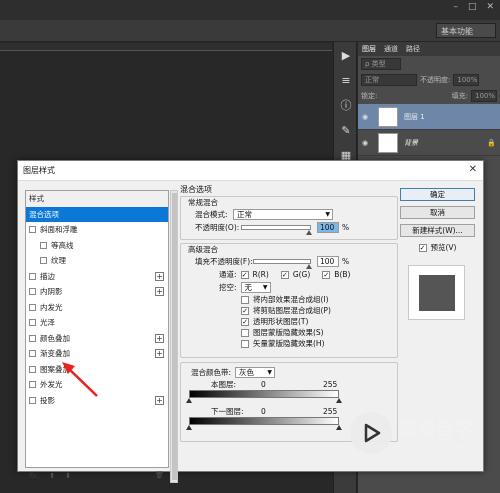 Image resolution: width=500 pixels, height=493 pixels. I want to click on tab-paths: 路径, so click(413, 49).